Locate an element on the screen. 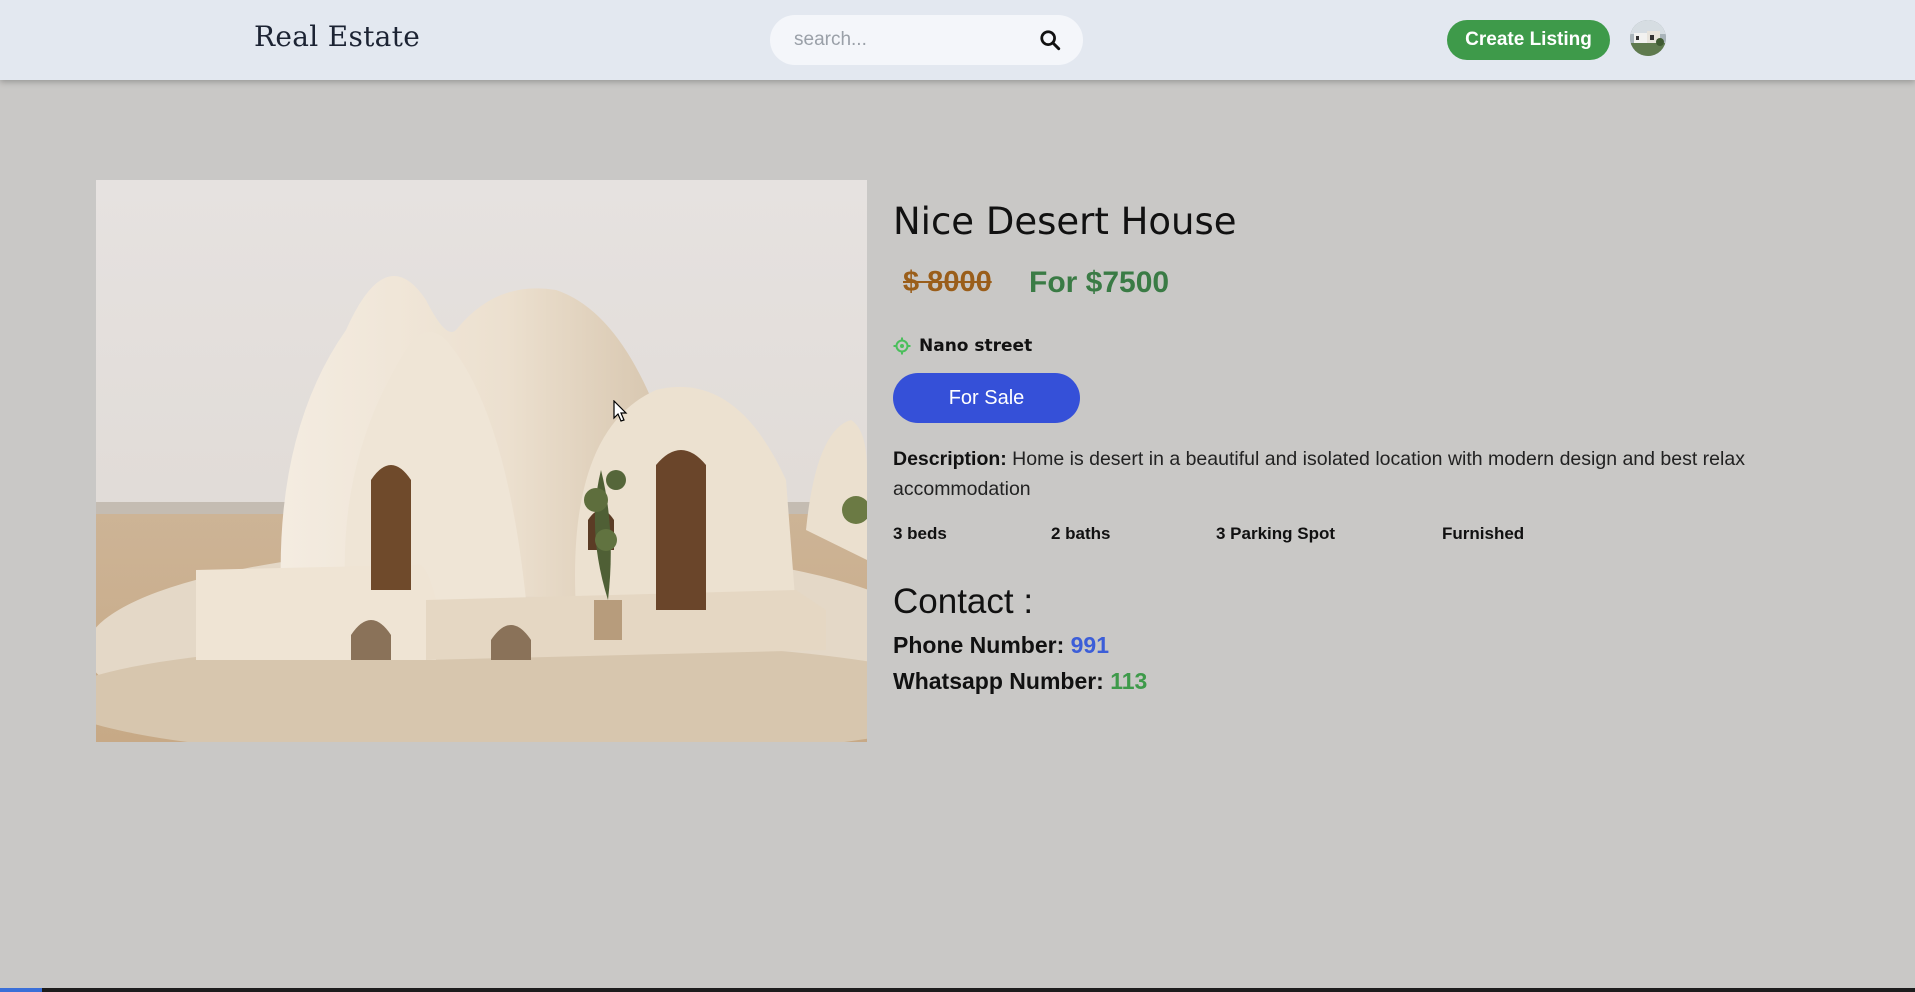  listing-title: Nice Desert House is located at coordinates (1065, 221).